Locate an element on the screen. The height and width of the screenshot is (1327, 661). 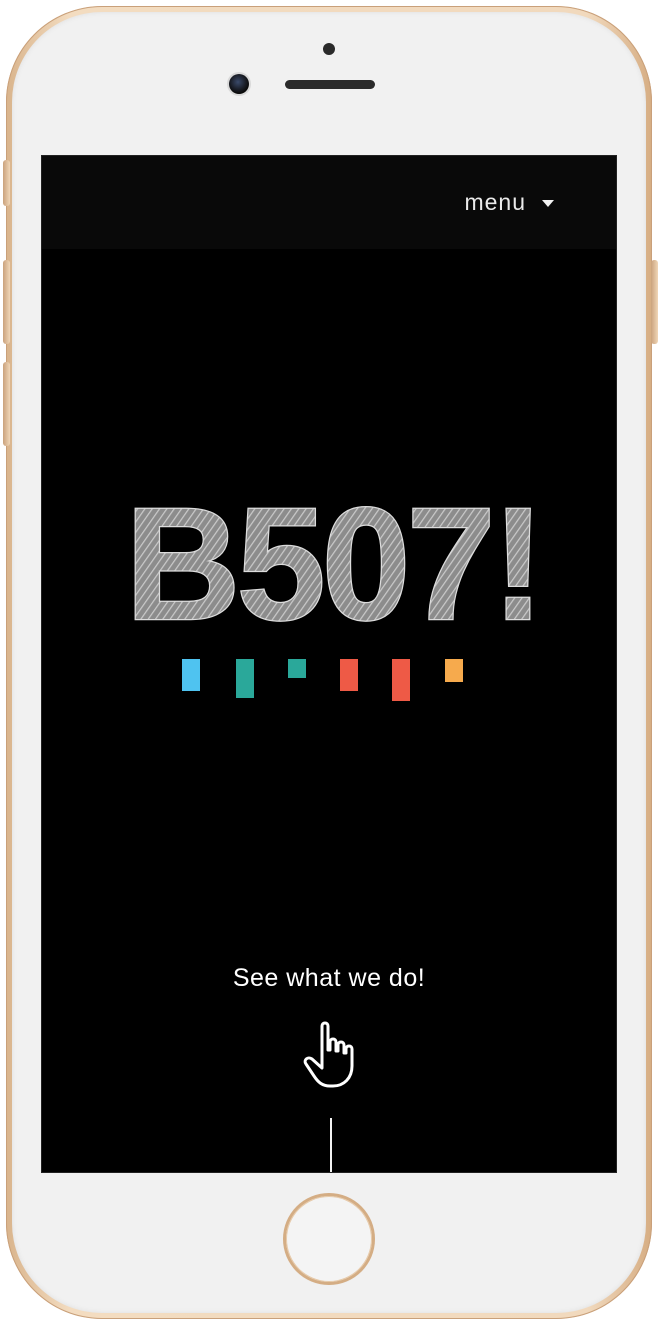
scroll-indicator-line is located at coordinates (331, 1145).